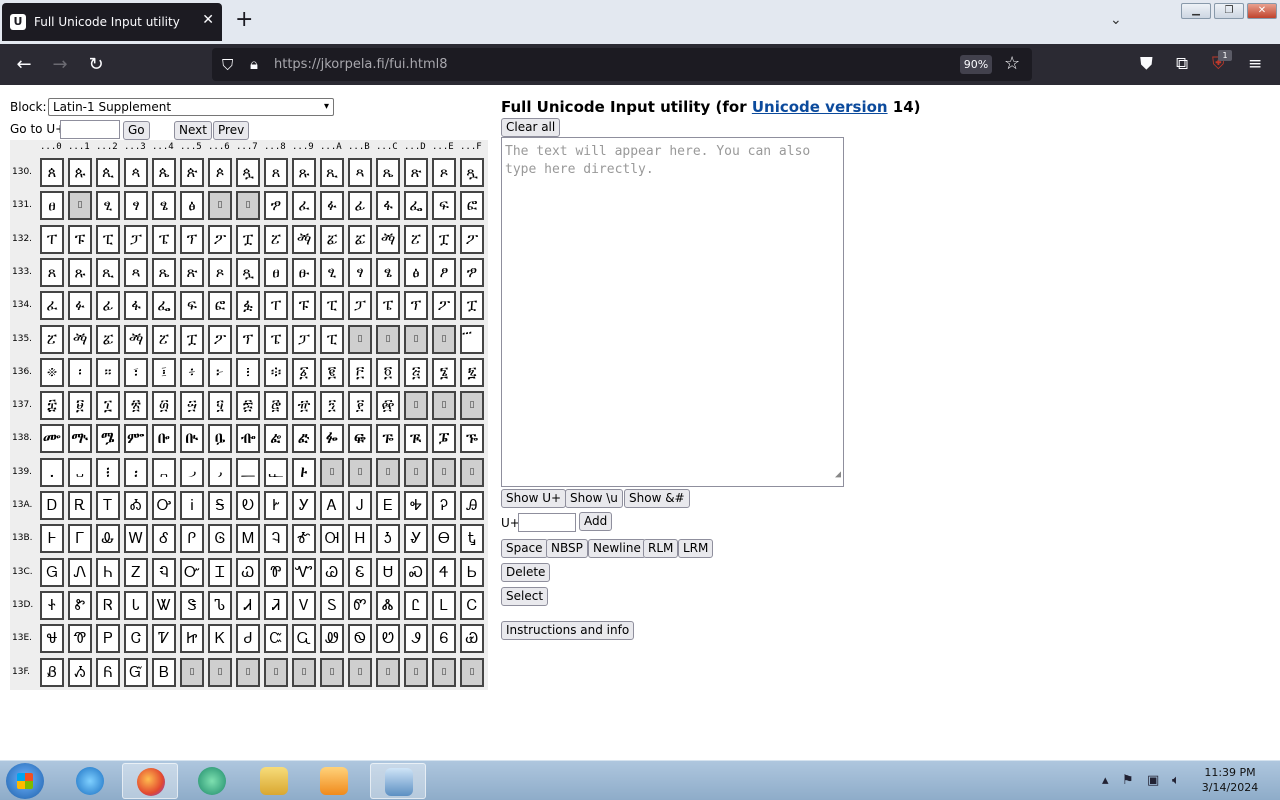 This screenshot has width=1280, height=800. What do you see at coordinates (360, 538) in the screenshot?
I see `char-cell: Ꮋ` at bounding box center [360, 538].